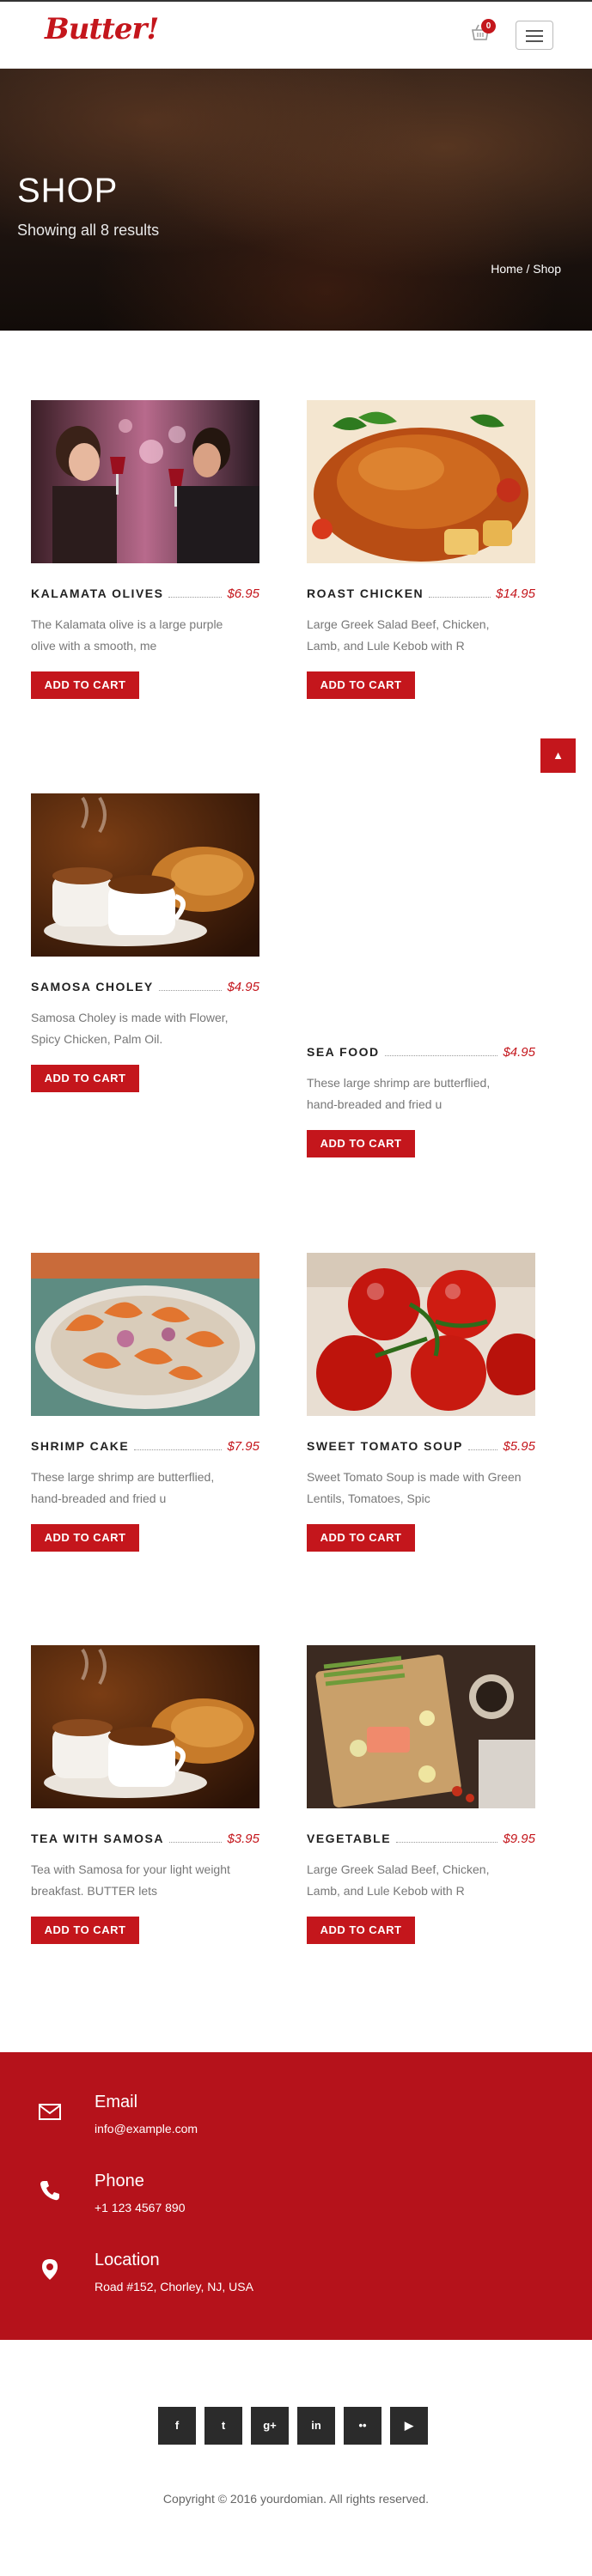 Image resolution: width=592 pixels, height=2576 pixels. I want to click on map-marker-icon, so click(50, 2269).